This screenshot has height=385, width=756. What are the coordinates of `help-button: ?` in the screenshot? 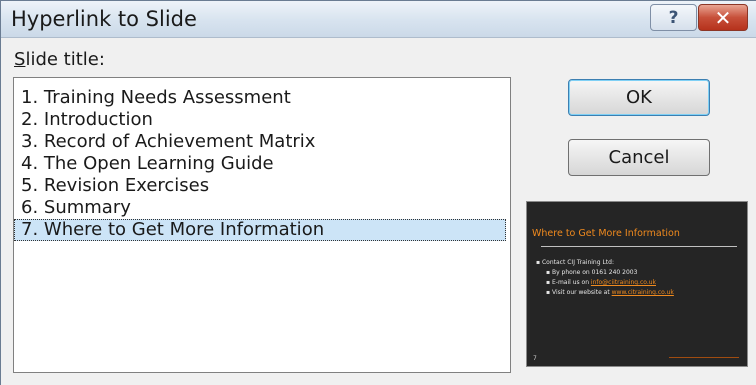 It's located at (673, 17).